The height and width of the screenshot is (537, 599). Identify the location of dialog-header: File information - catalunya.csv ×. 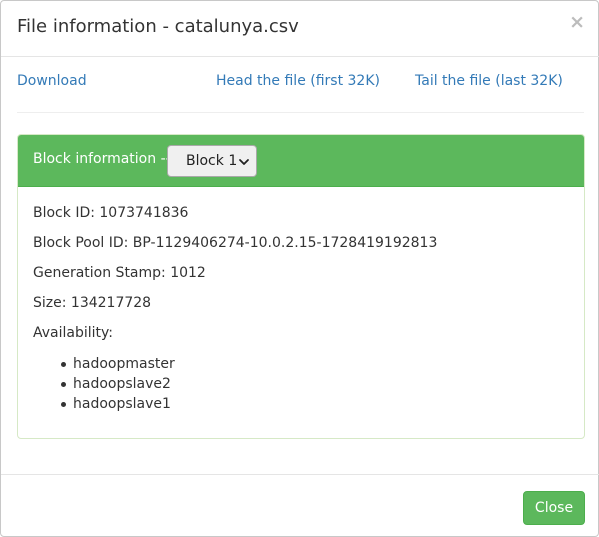
(300, 29).